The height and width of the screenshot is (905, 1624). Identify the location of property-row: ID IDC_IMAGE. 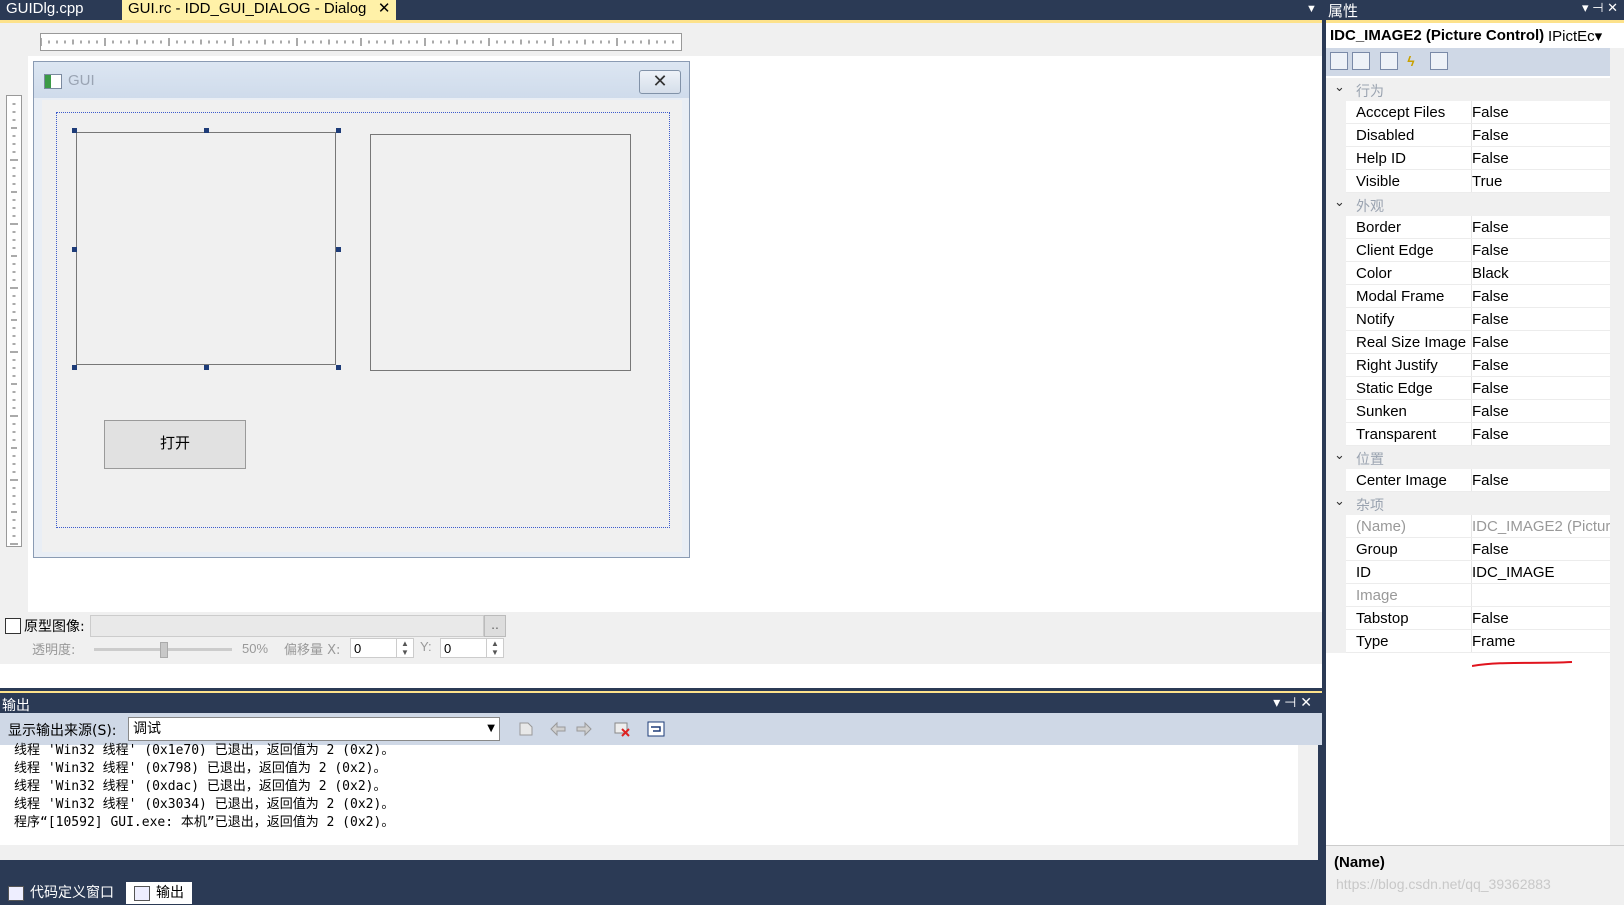
(1475, 572).